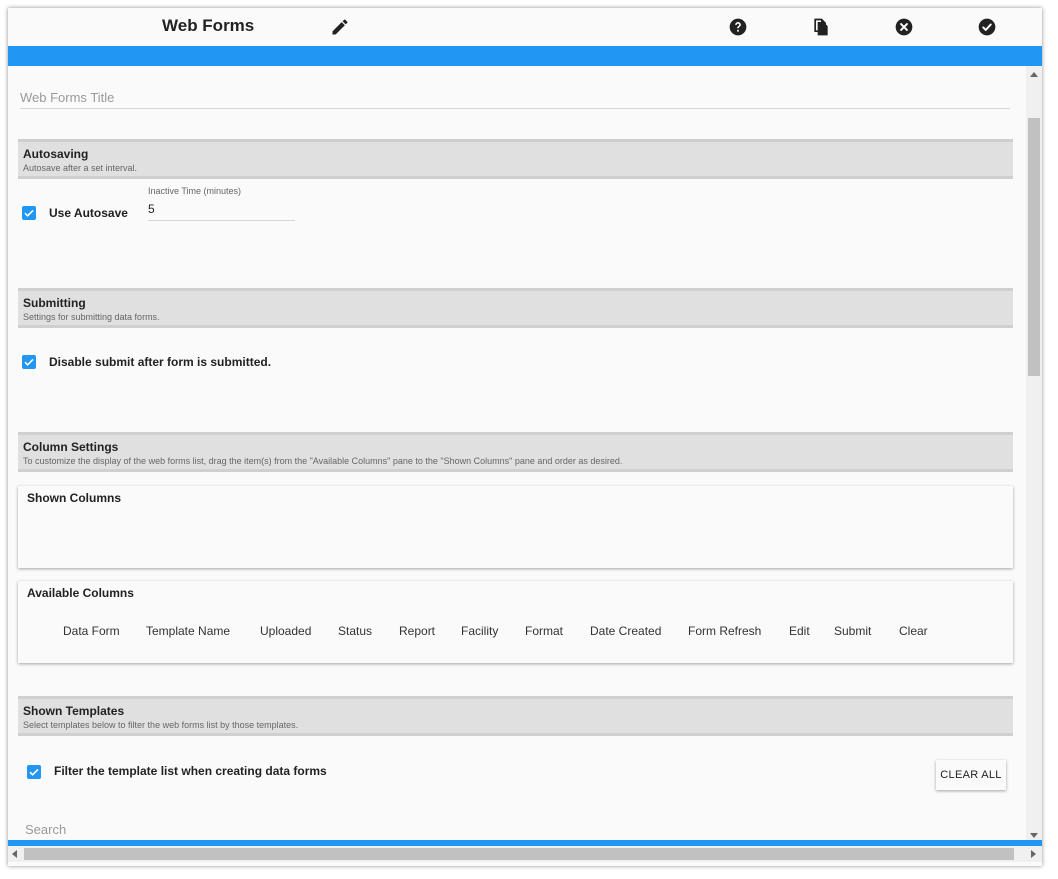  I want to click on horizontal-scrollbar, so click(525, 854).